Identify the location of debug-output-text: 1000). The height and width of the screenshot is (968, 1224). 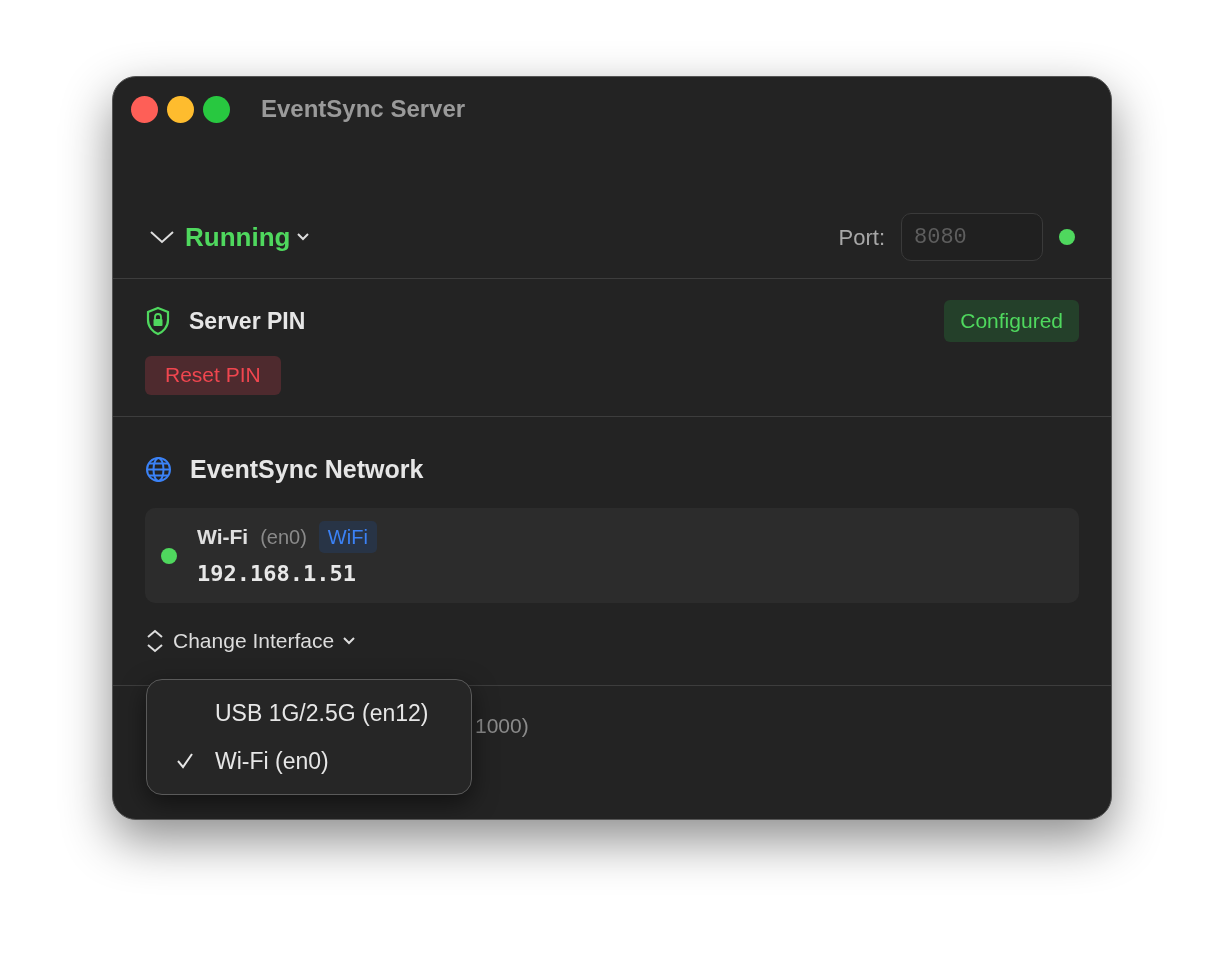
(502, 725).